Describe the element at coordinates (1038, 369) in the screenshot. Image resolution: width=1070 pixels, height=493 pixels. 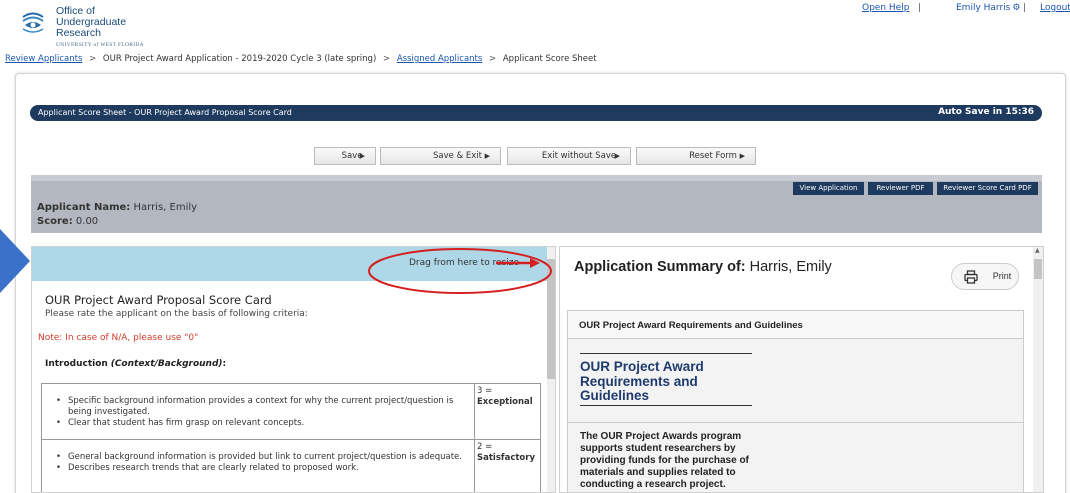
I see `right-scrollbar: ▲` at that location.